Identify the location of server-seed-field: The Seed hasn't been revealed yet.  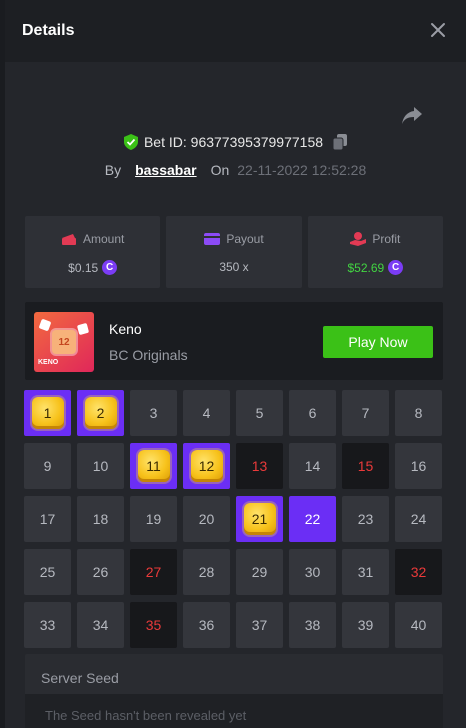
(234, 711).